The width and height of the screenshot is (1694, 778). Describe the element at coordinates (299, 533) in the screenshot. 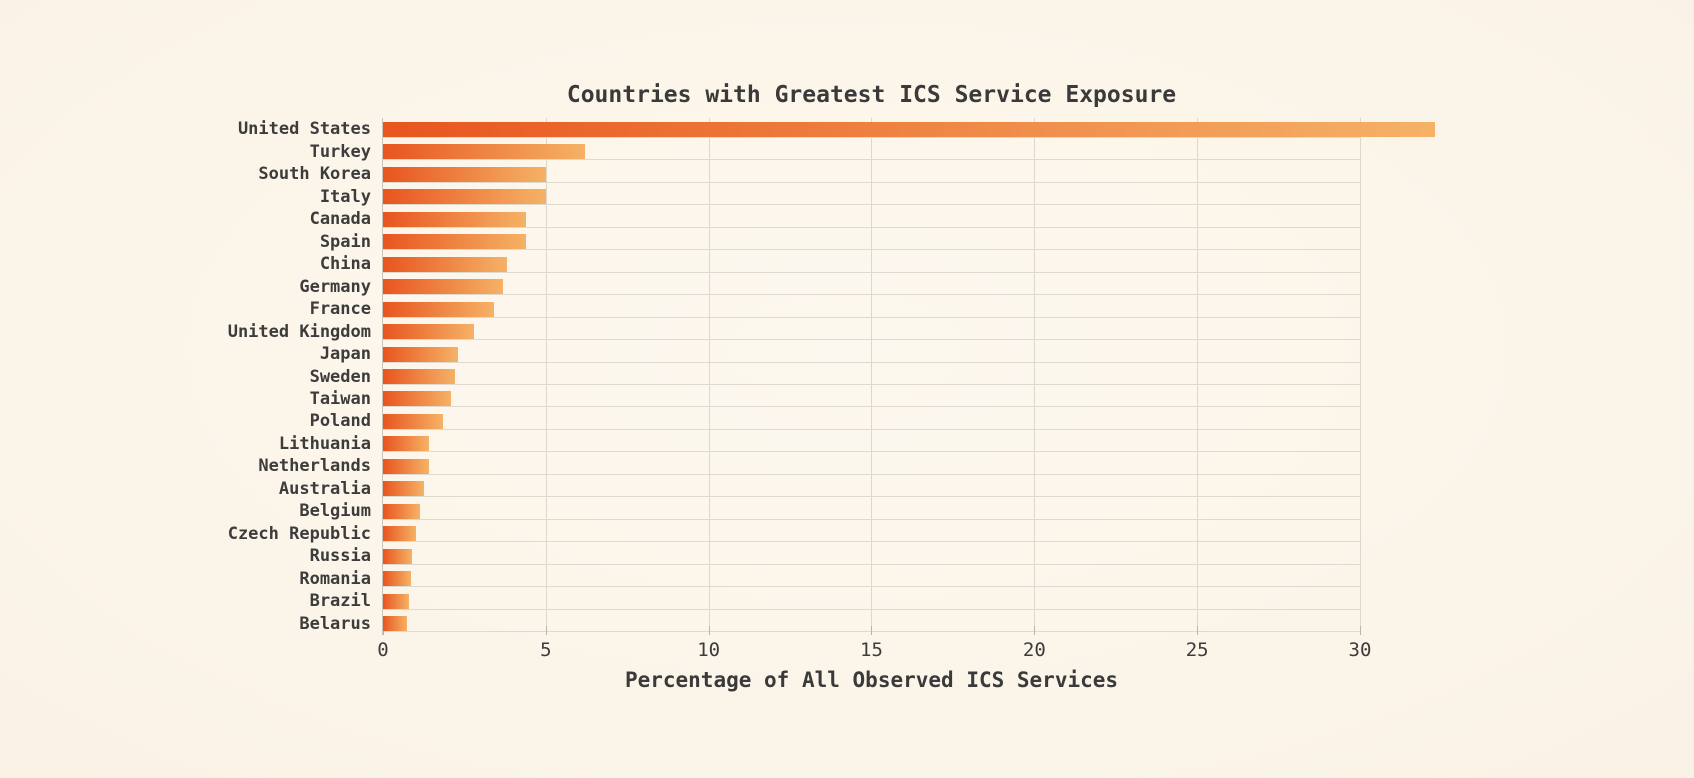

I see `y-tick-label: Czech Republic` at that location.